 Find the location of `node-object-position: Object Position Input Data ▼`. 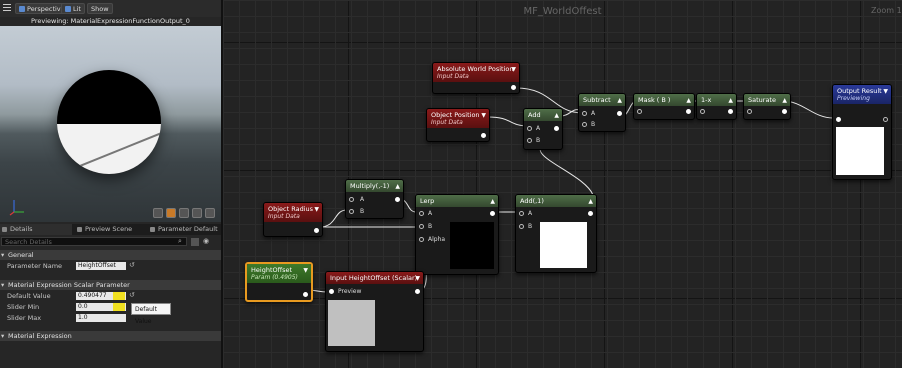

node-object-position: Object Position Input Data ▼ is located at coordinates (458, 125).